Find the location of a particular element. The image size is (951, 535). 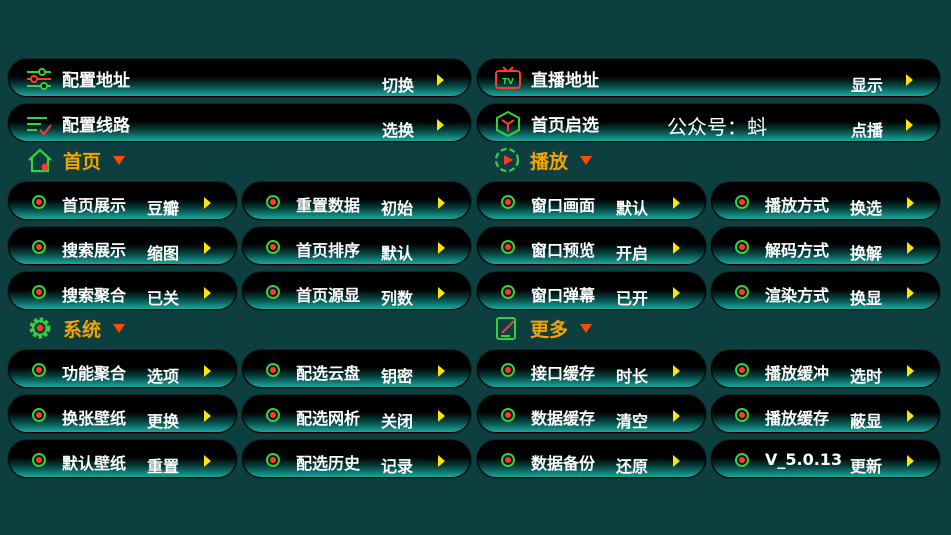

section-home: 首页 is located at coordinates (82, 161).